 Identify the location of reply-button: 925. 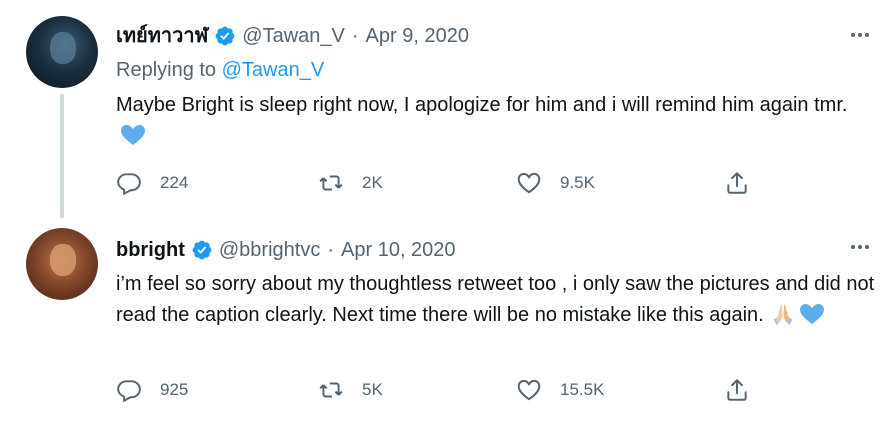
(152, 390).